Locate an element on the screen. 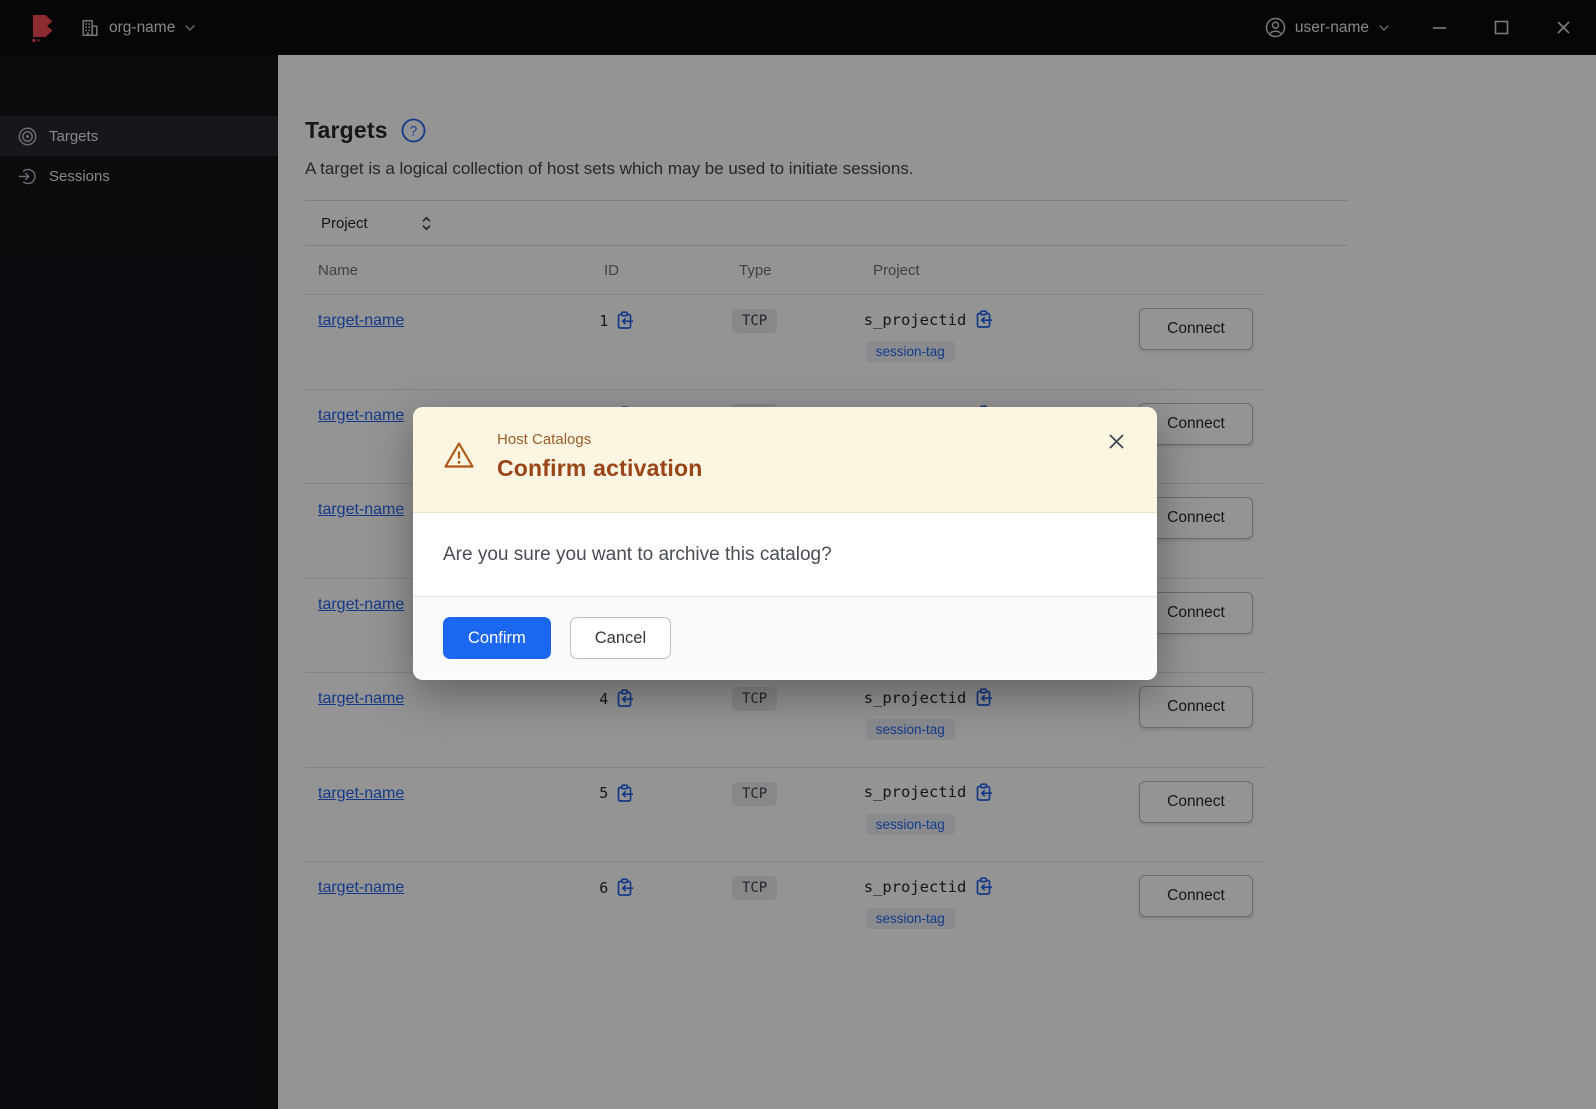 The image size is (1596, 1109). dialog-context-label: Host Catalogs is located at coordinates (544, 439).